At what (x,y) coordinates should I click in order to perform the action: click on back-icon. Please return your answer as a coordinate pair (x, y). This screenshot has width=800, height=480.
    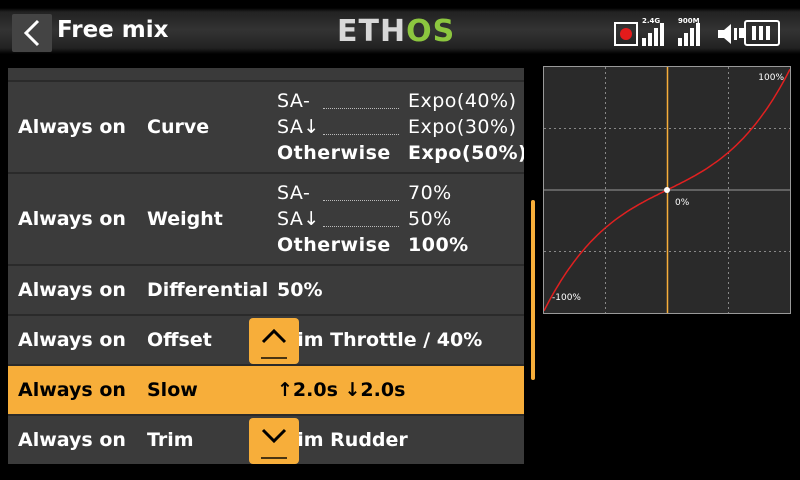
    Looking at the image, I should click on (31, 33).